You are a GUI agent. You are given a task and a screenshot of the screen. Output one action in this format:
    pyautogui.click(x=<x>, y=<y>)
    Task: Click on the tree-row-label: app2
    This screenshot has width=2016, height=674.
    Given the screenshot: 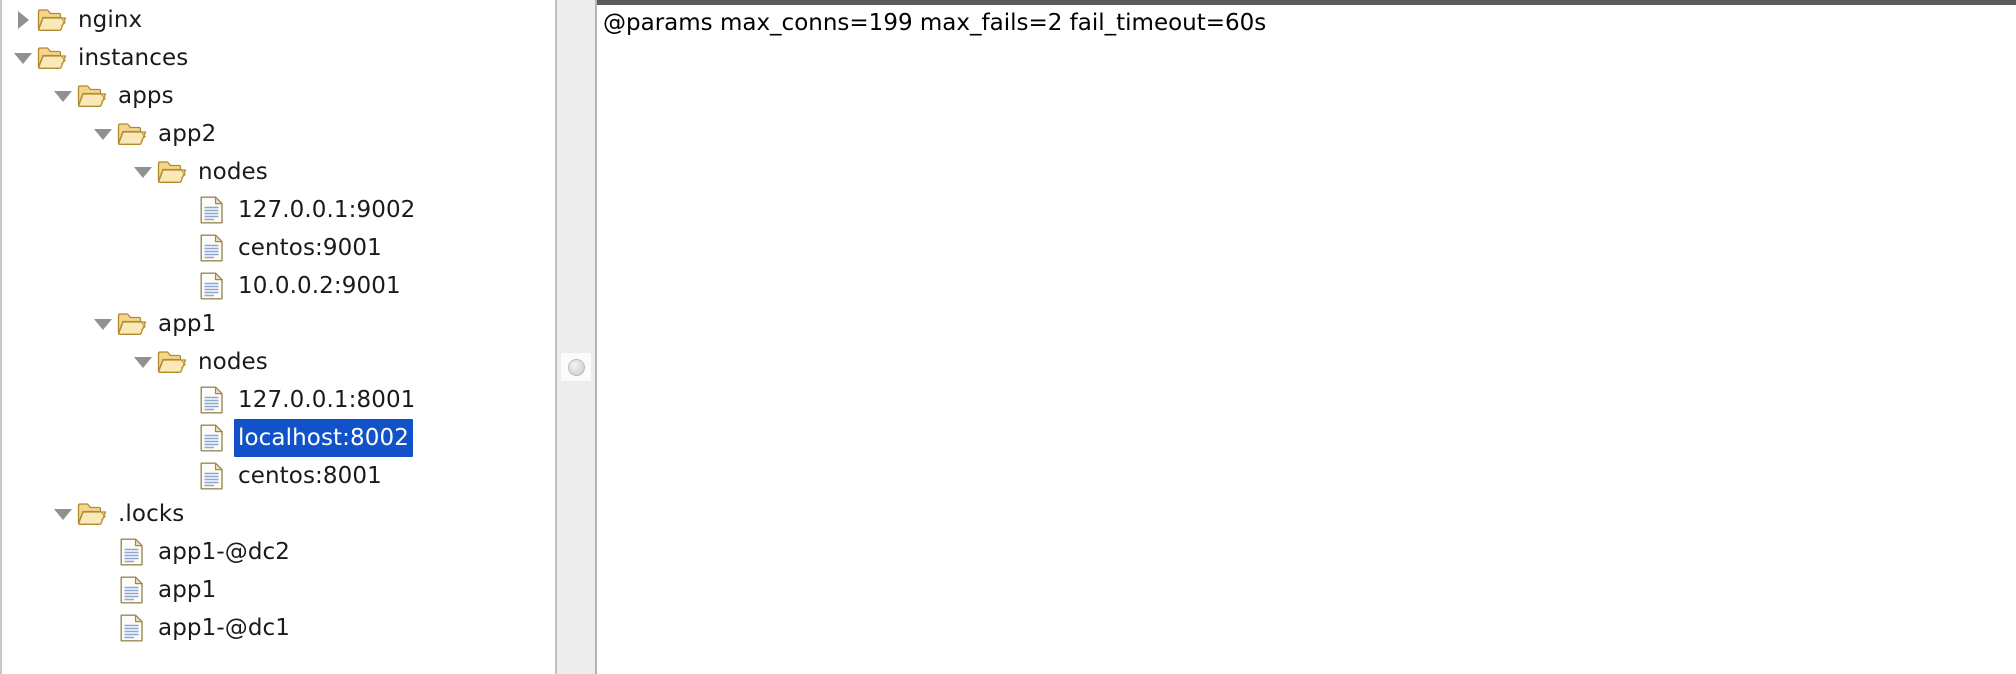 What is the action you would take?
    pyautogui.click(x=187, y=134)
    